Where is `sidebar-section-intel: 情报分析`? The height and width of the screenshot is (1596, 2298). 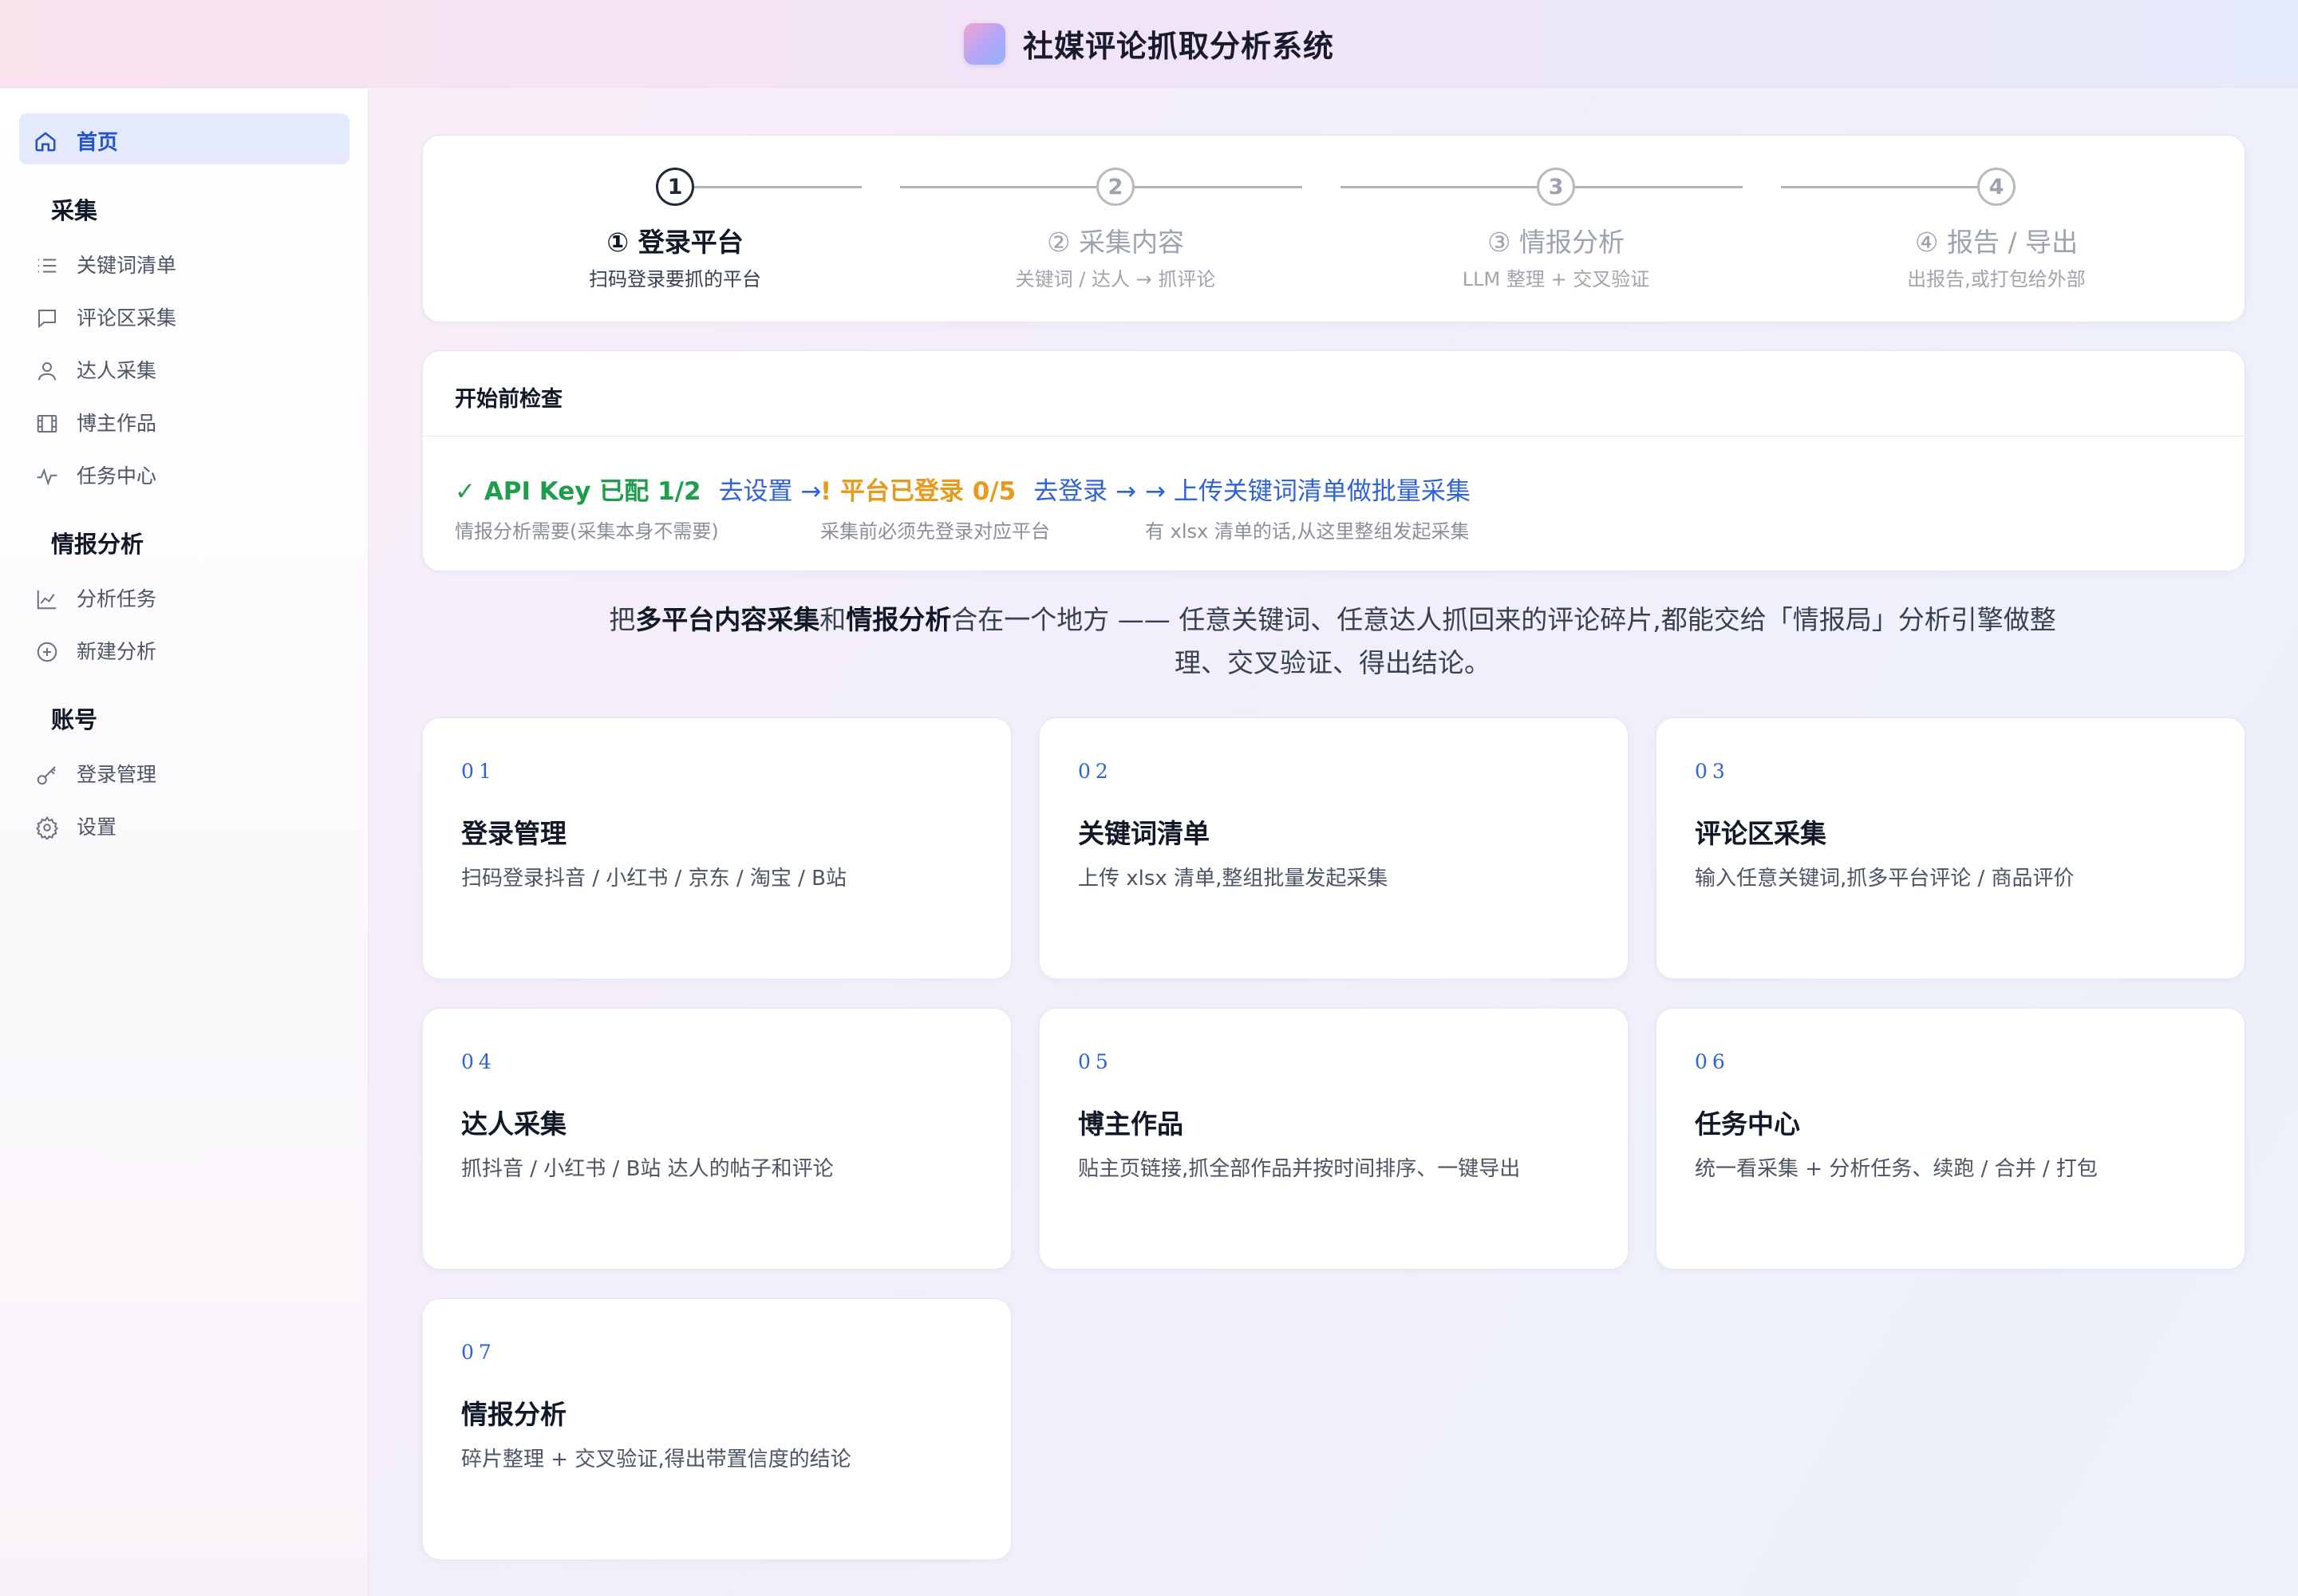
sidebar-section-intel: 情报分析 is located at coordinates (98, 544).